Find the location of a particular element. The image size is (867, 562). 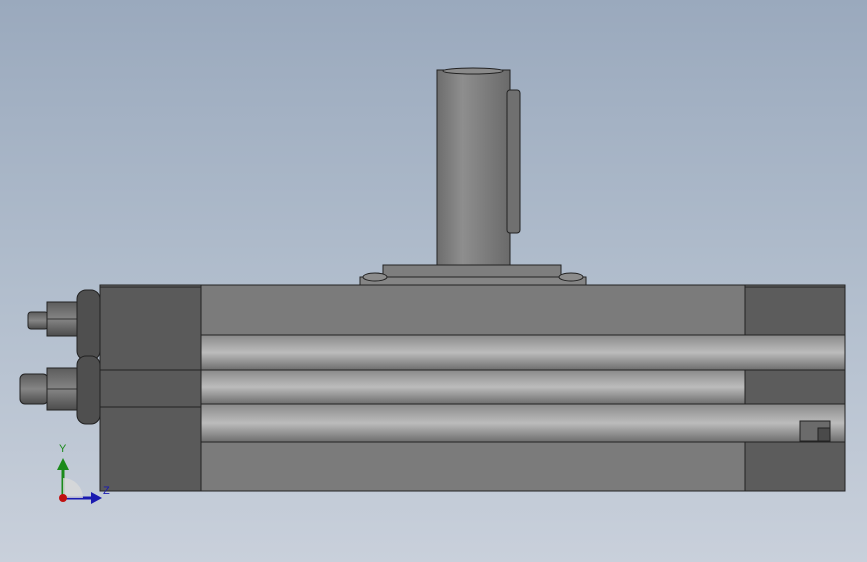

shaft-key is located at coordinates (513, 161).